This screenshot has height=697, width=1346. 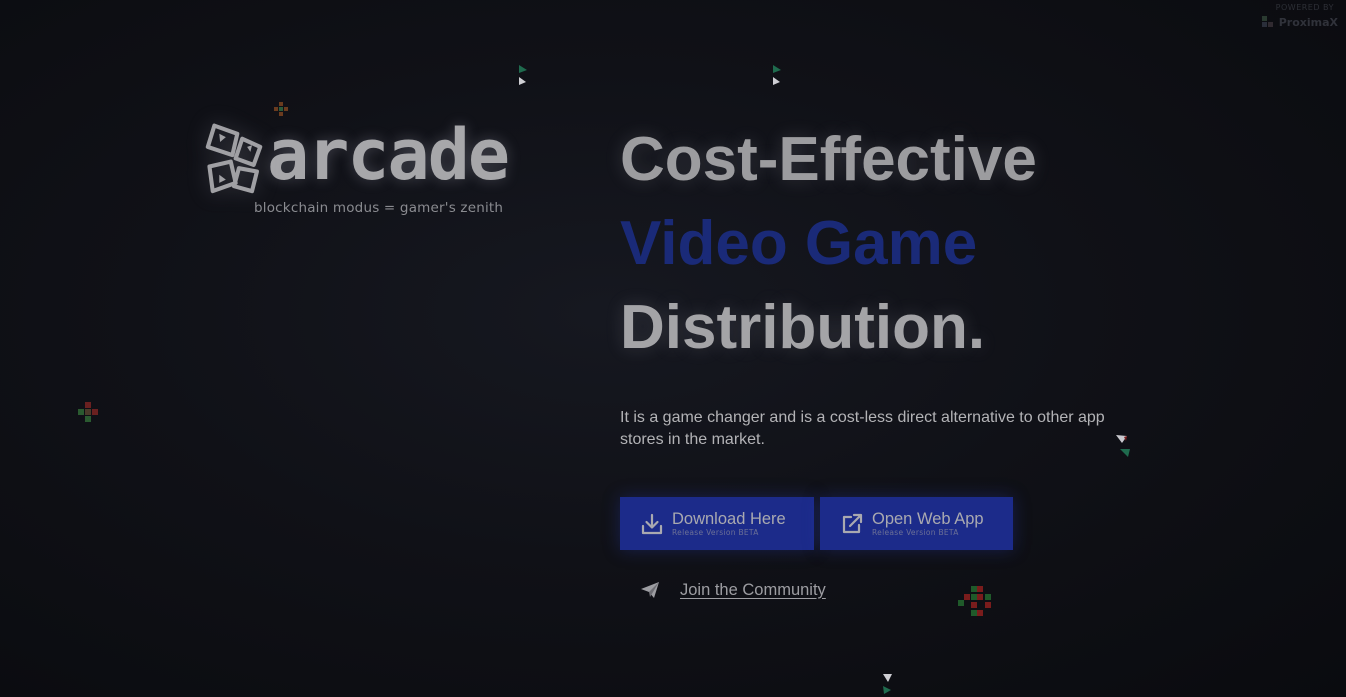 I want to click on headline-line-distribution: Distribution., so click(x=803, y=327).